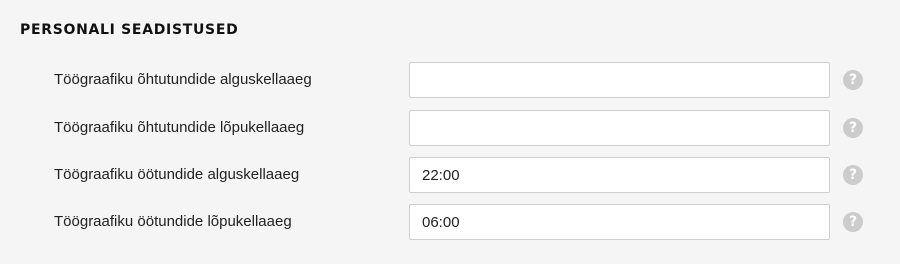  Describe the element at coordinates (183, 79) in the screenshot. I see `setting-label-evening-start: Töögraafiku õhtutundide alguskellaaeg` at that location.